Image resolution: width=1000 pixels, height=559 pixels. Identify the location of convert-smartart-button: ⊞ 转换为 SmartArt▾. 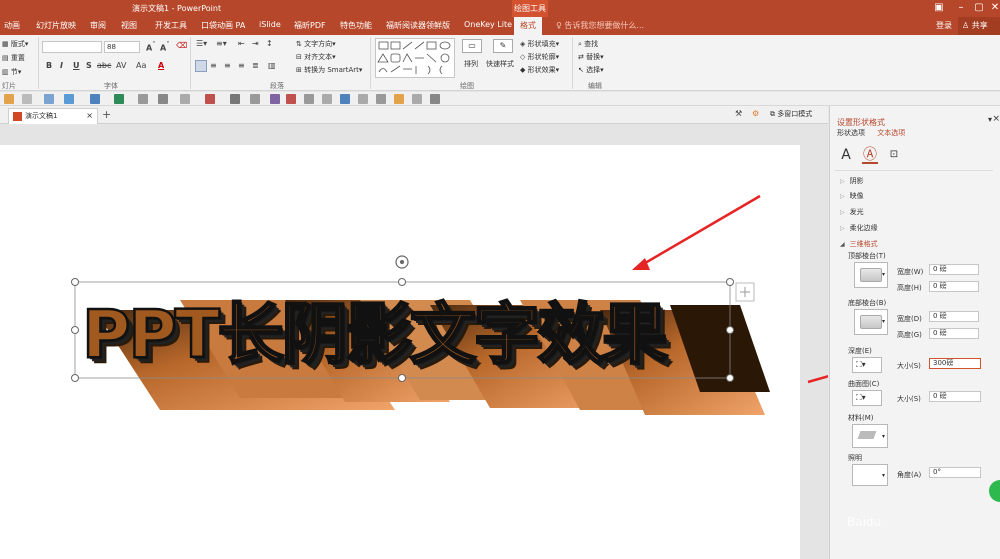
(329, 70).